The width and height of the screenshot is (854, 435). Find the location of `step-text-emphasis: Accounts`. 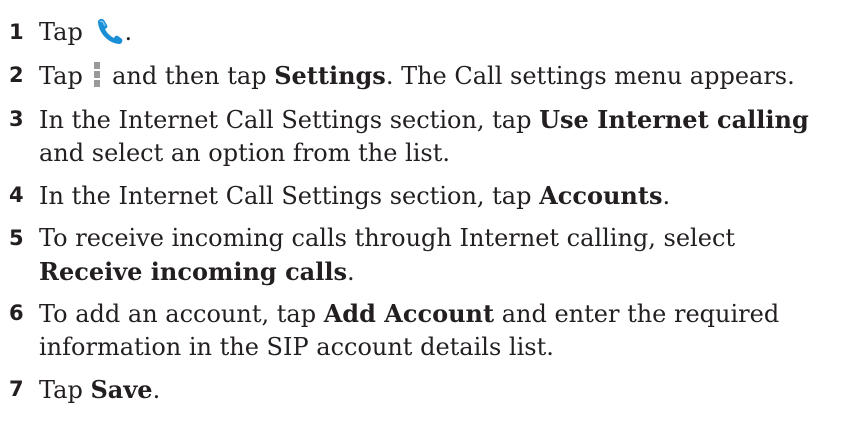

step-text-emphasis: Accounts is located at coordinates (601, 195).